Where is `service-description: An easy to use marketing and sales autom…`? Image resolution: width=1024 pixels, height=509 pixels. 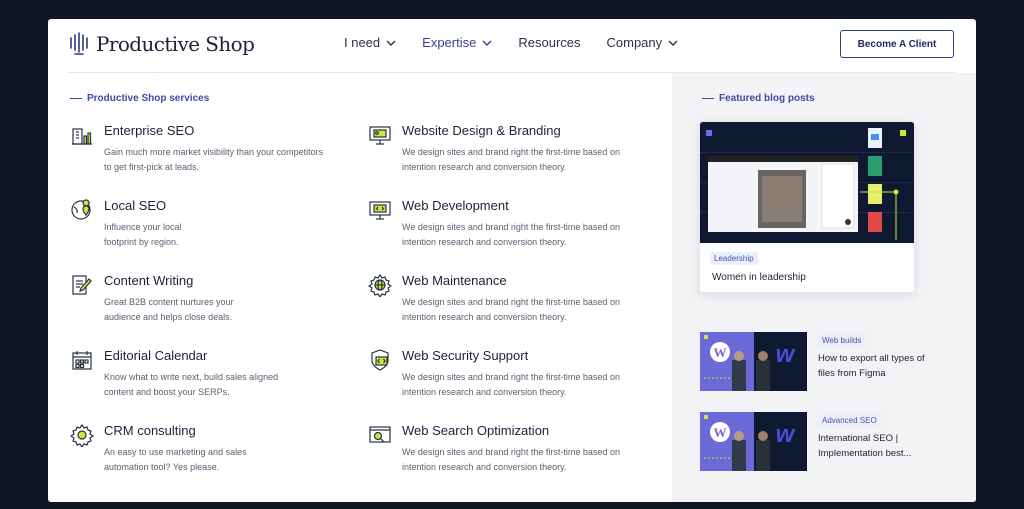
service-description: An easy to use marketing and sales autom… is located at coordinates (175, 459).